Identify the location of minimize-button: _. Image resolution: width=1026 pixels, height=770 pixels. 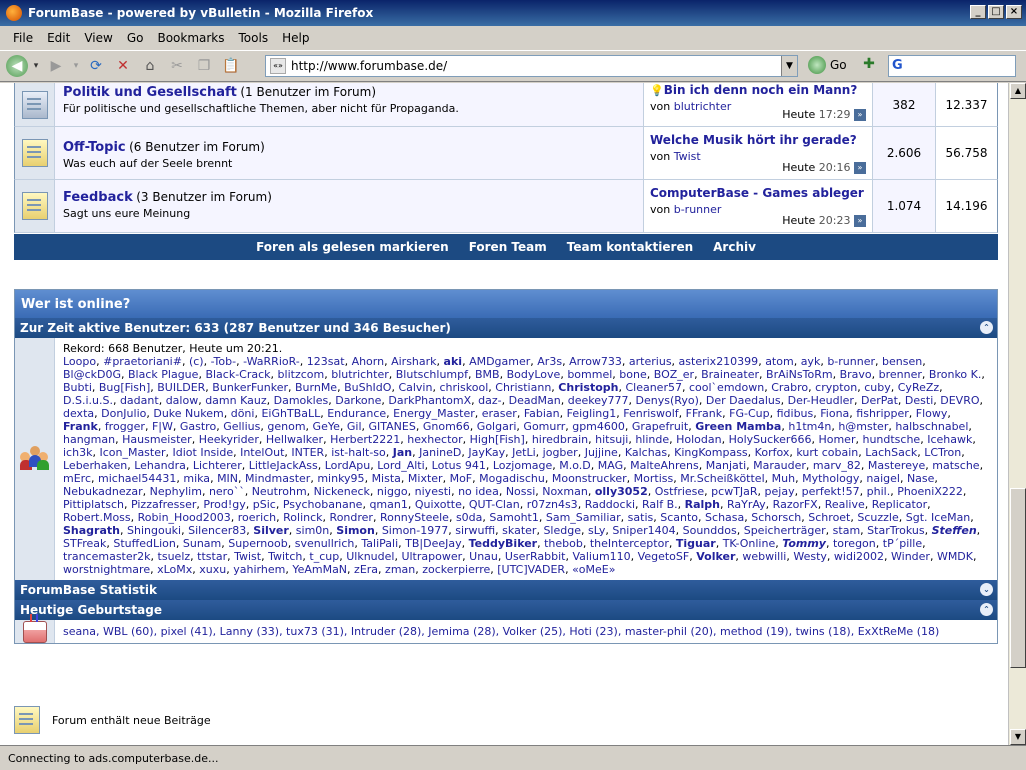
(978, 12).